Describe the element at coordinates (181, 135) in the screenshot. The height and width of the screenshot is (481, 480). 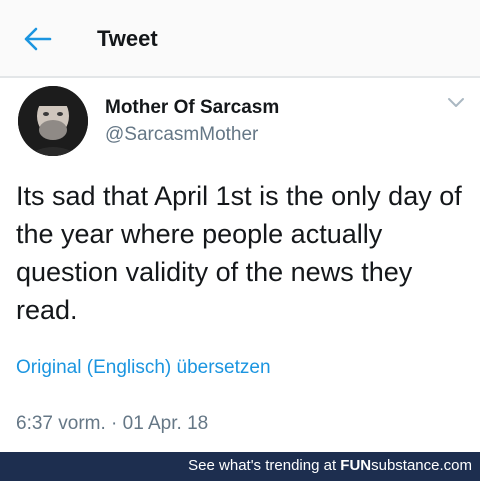
I see `user-handle: @SarcasmMother` at that location.